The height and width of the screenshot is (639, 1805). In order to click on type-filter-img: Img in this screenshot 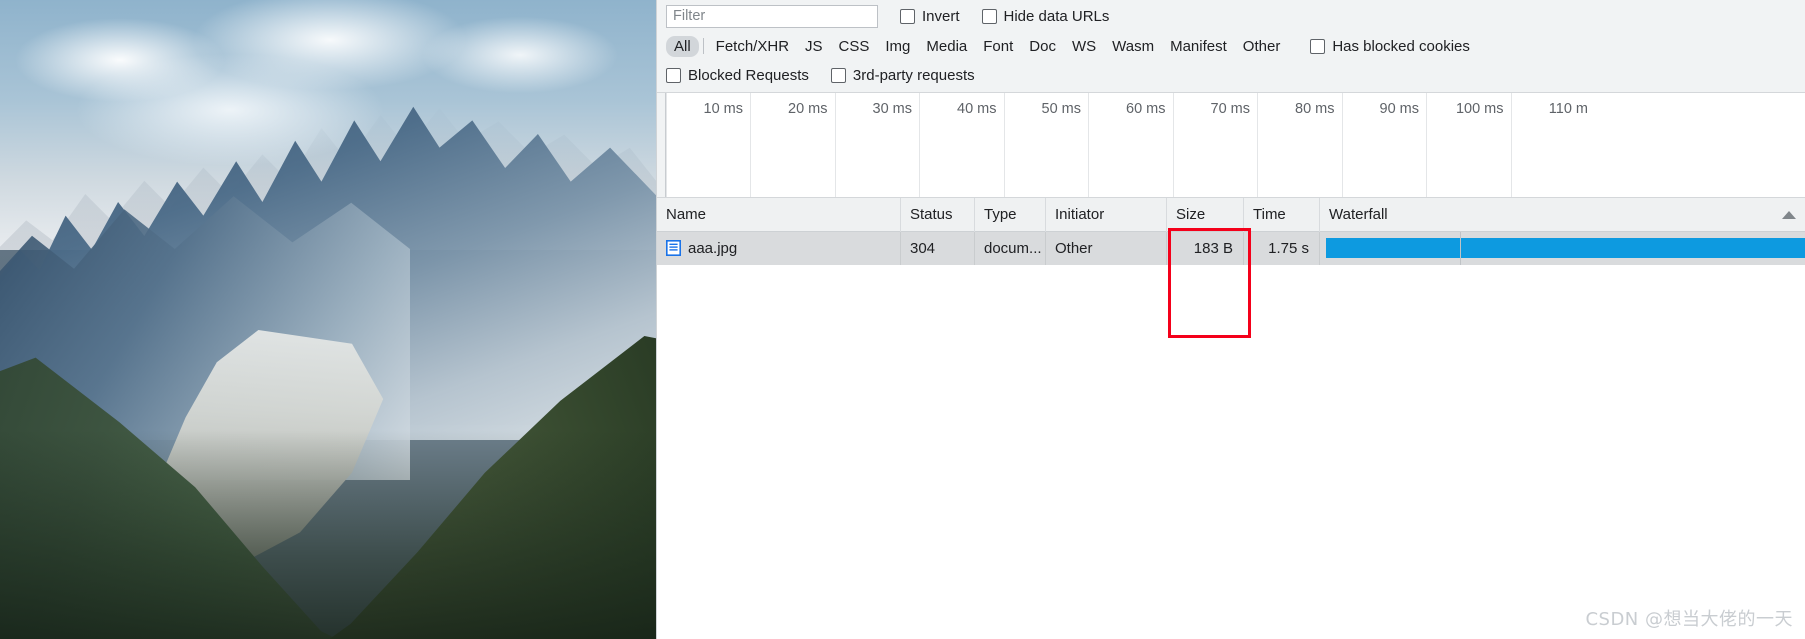, I will do `click(897, 46)`.